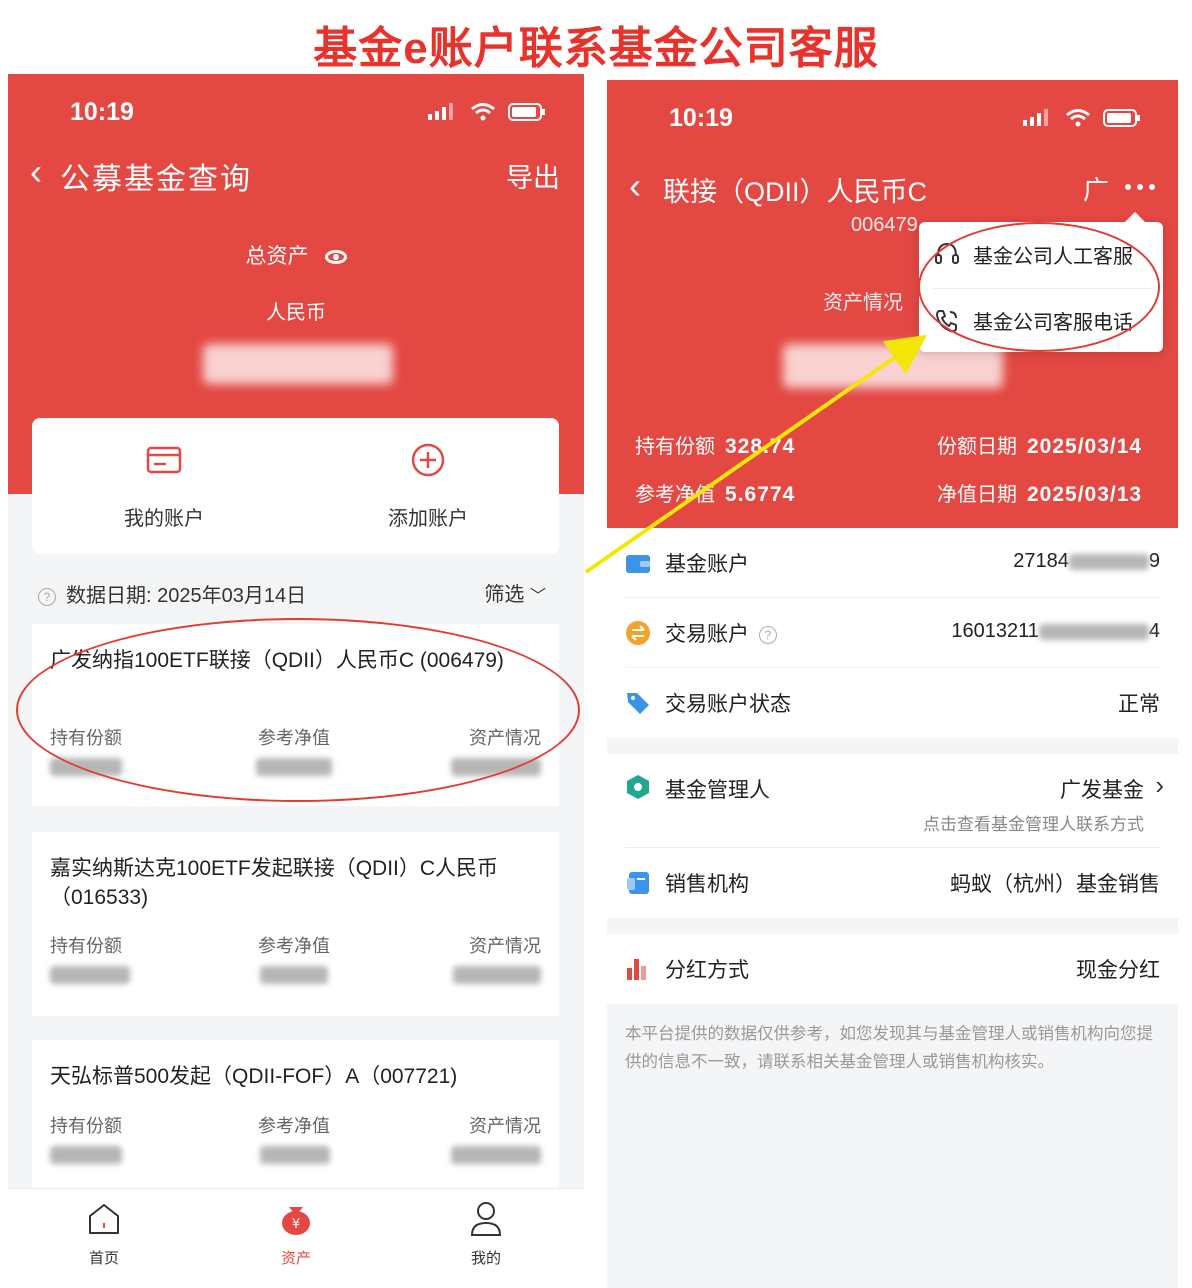 The width and height of the screenshot is (1192, 1288). What do you see at coordinates (1085, 494) in the screenshot?
I see `nav-date-value: 2025/03/13` at bounding box center [1085, 494].